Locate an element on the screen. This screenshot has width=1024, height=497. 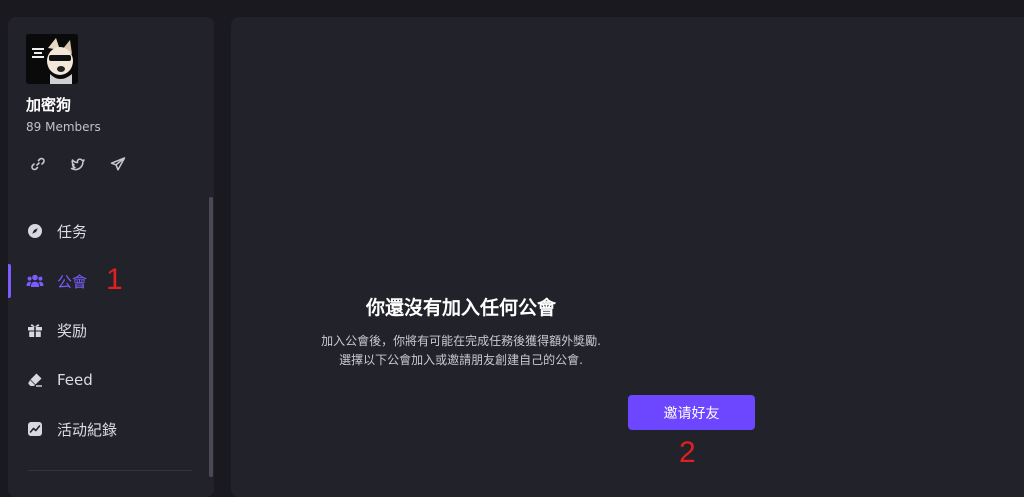
annotation-marker: 2 is located at coordinates (687, 452).